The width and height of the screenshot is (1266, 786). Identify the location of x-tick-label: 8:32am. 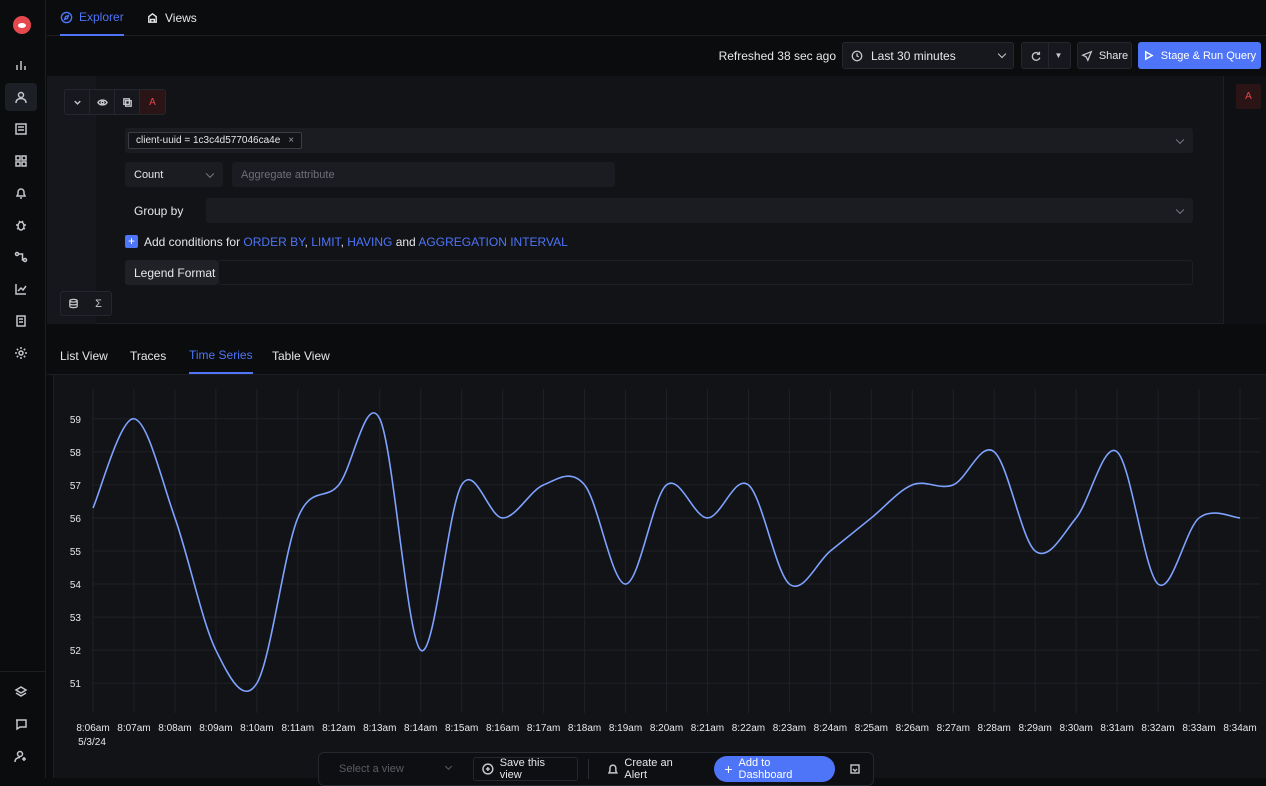
(1157, 728).